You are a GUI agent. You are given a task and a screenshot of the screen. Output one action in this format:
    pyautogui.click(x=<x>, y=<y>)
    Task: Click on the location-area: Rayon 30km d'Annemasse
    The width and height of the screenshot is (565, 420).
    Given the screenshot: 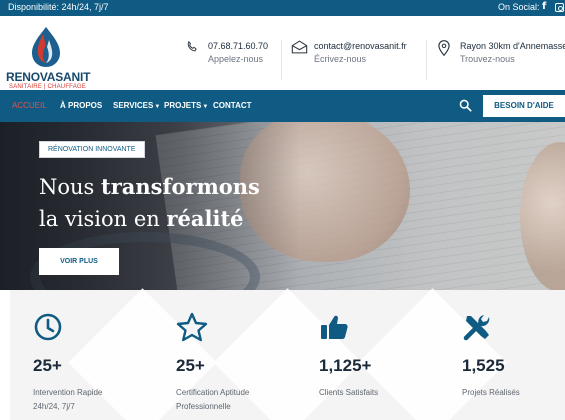 What is the action you would take?
    pyautogui.click(x=512, y=46)
    